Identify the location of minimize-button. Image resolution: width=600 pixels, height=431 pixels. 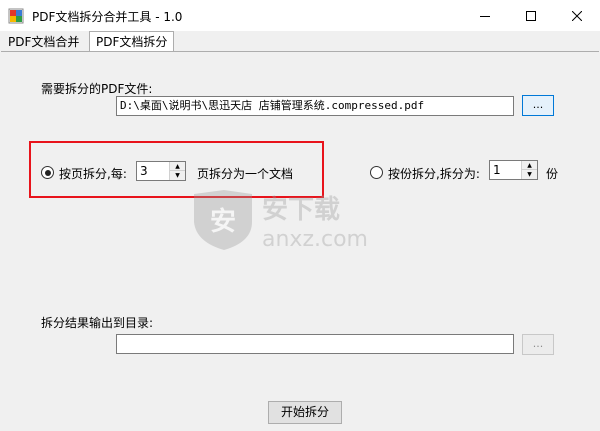
(485, 15).